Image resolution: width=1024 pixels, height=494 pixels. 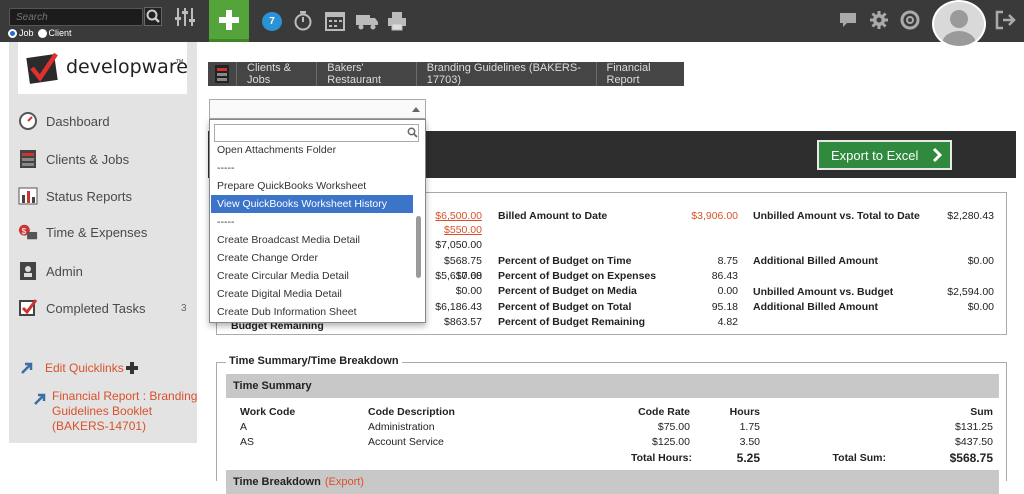 What do you see at coordinates (875, 155) in the screenshot?
I see `export-label: Export to Excel` at bounding box center [875, 155].